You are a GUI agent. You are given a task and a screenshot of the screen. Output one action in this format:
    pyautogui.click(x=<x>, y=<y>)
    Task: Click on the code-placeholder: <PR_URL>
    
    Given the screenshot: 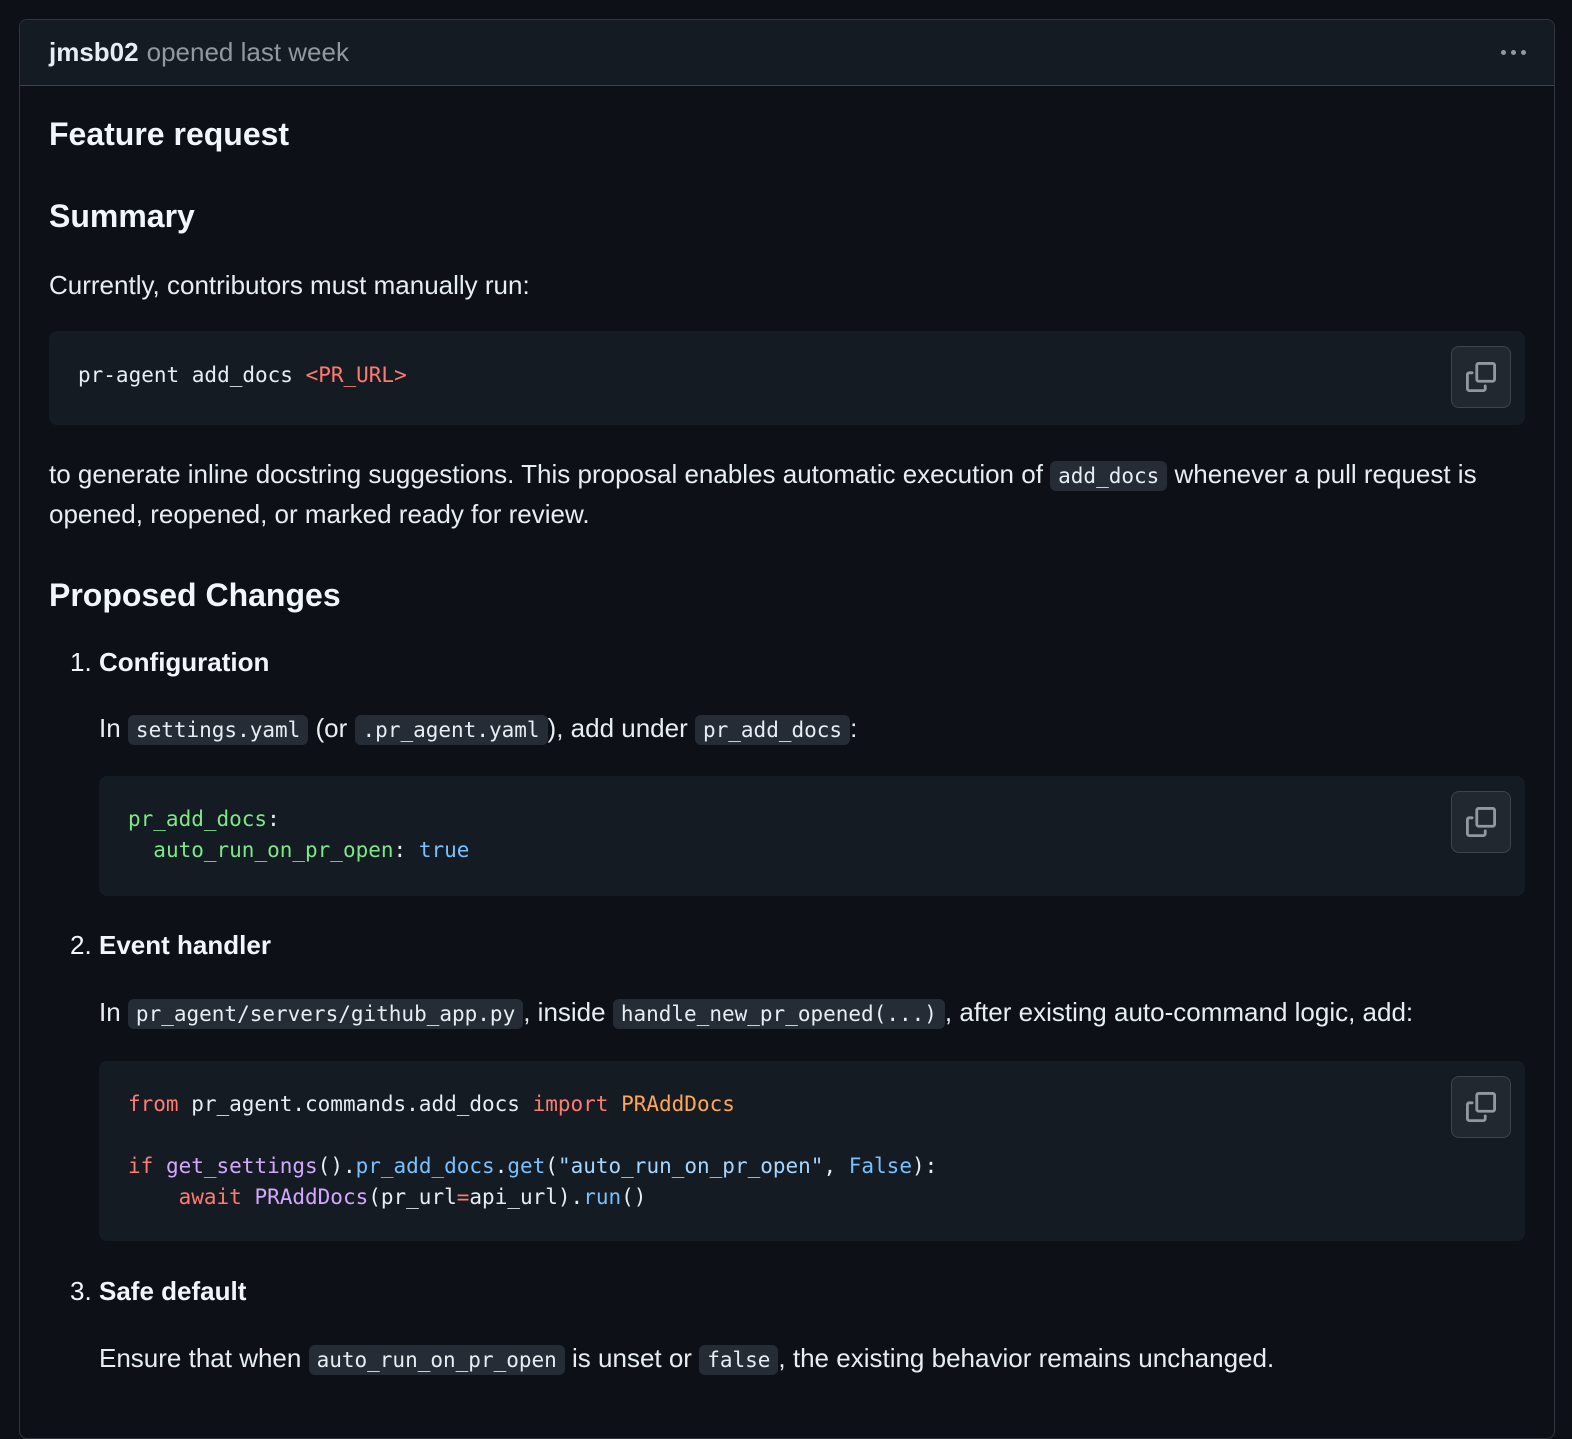 What is the action you would take?
    pyautogui.click(x=356, y=375)
    